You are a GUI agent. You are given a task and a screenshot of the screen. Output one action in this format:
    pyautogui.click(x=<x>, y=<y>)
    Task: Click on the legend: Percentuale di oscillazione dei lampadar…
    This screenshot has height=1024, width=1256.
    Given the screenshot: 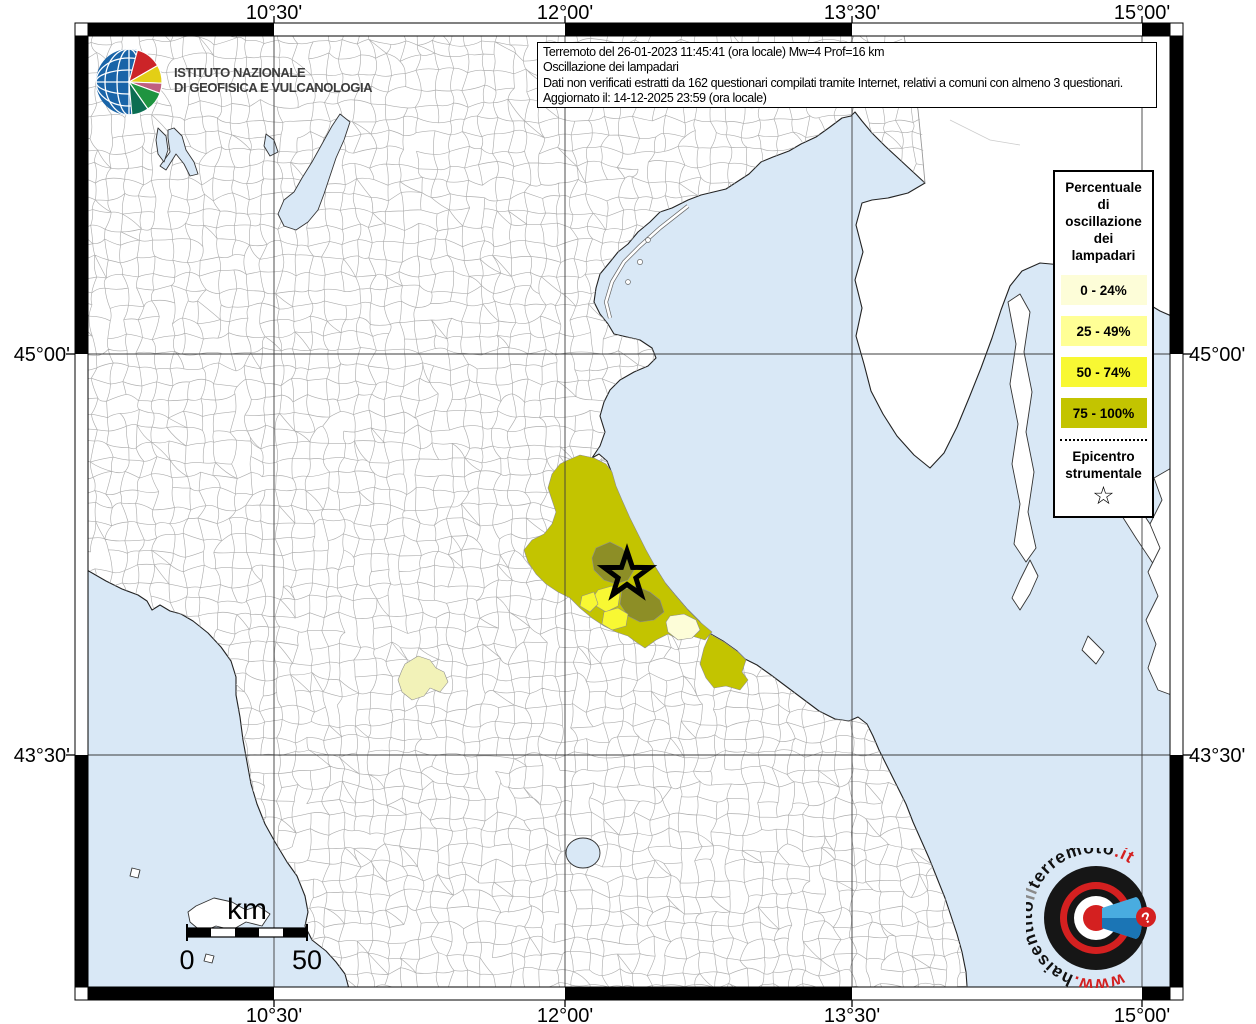 What is the action you would take?
    pyautogui.click(x=1103, y=344)
    